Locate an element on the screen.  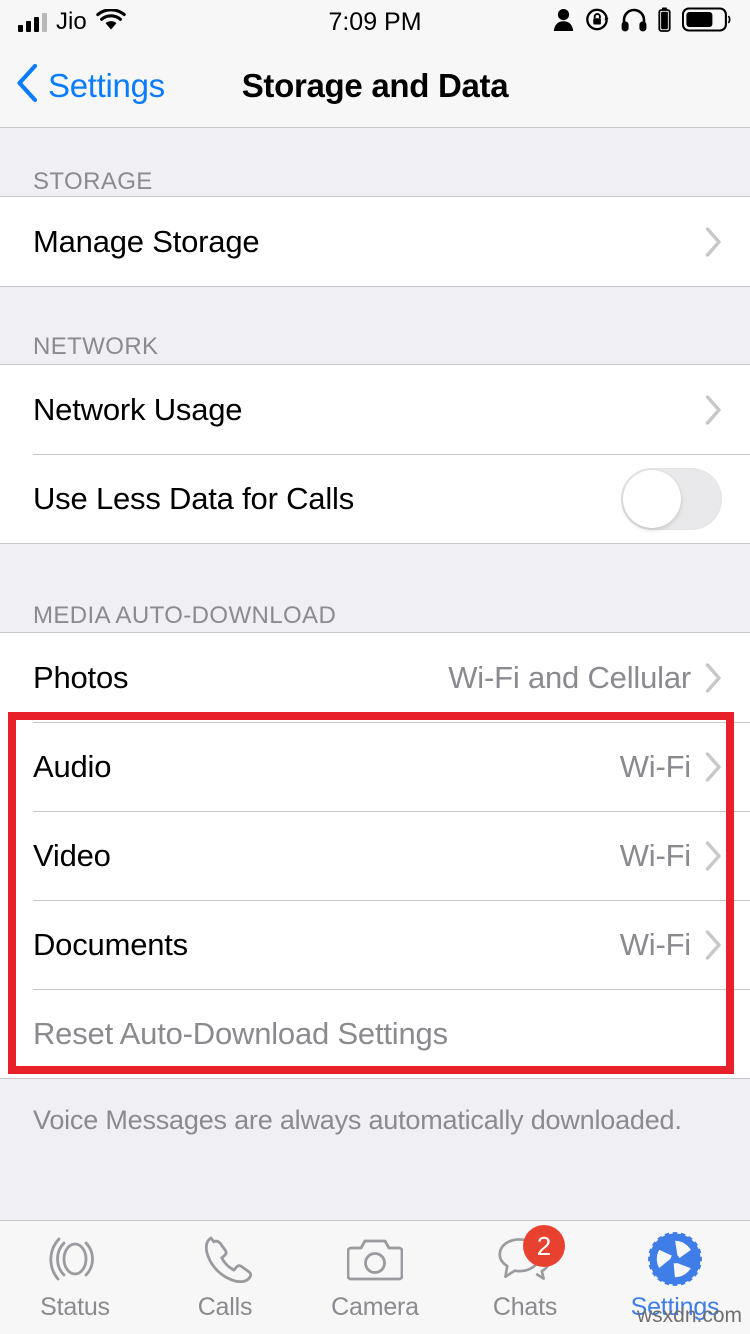
row-video: Video Wi-Fi is located at coordinates (375, 855).